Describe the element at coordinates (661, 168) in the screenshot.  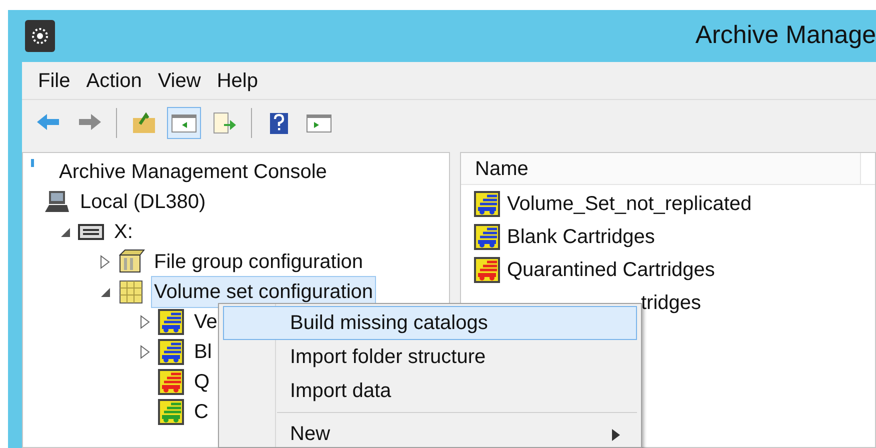
I see `column-header: Name` at that location.